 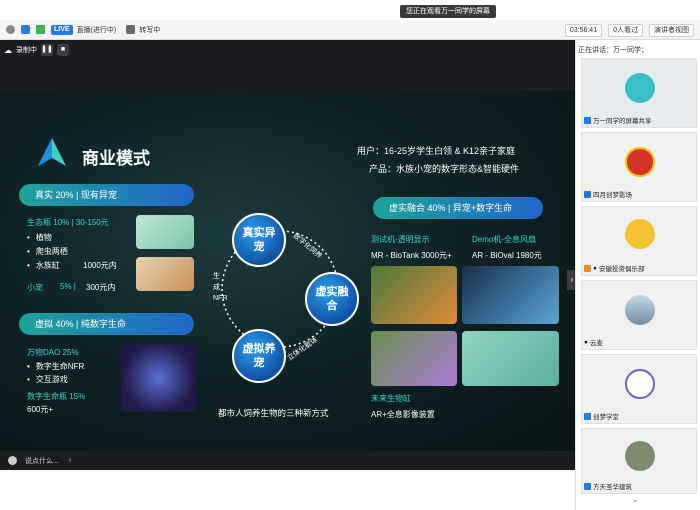 I want to click on transcribe-icon, so click(x=131, y=29).